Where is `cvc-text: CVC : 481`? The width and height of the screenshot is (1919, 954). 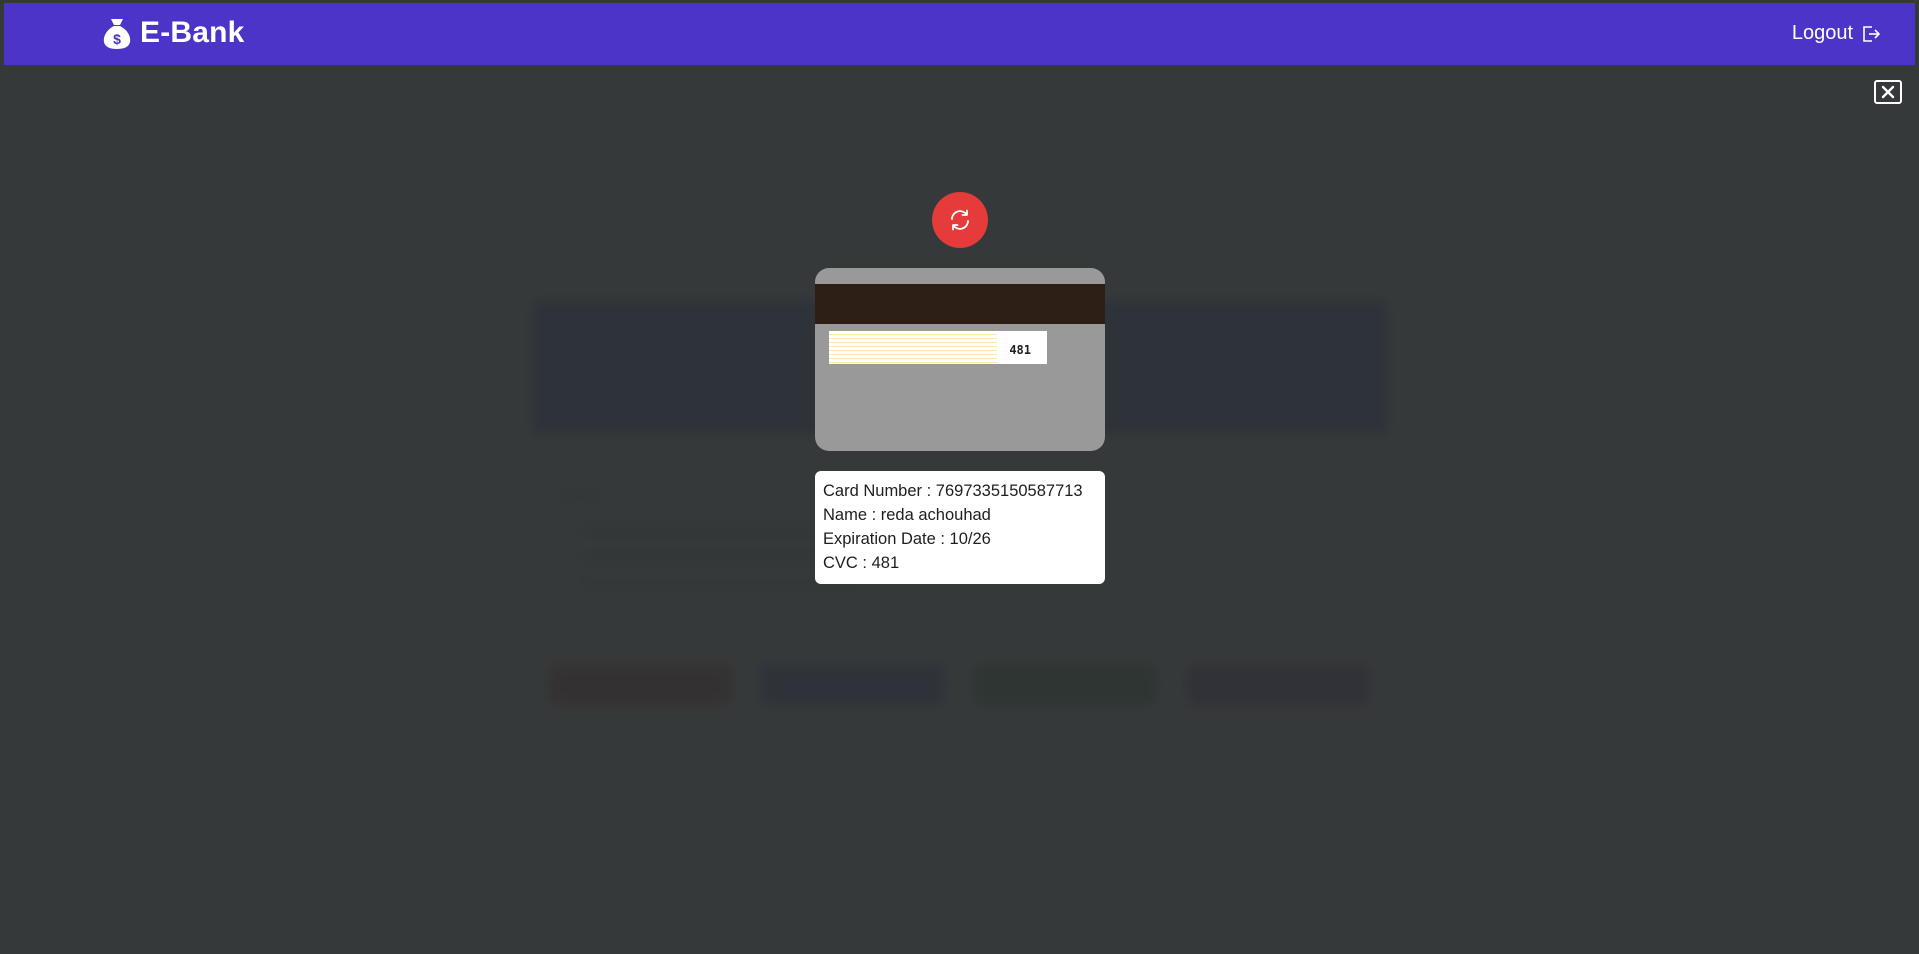
cvc-text: CVC : 481 is located at coordinates (861, 563).